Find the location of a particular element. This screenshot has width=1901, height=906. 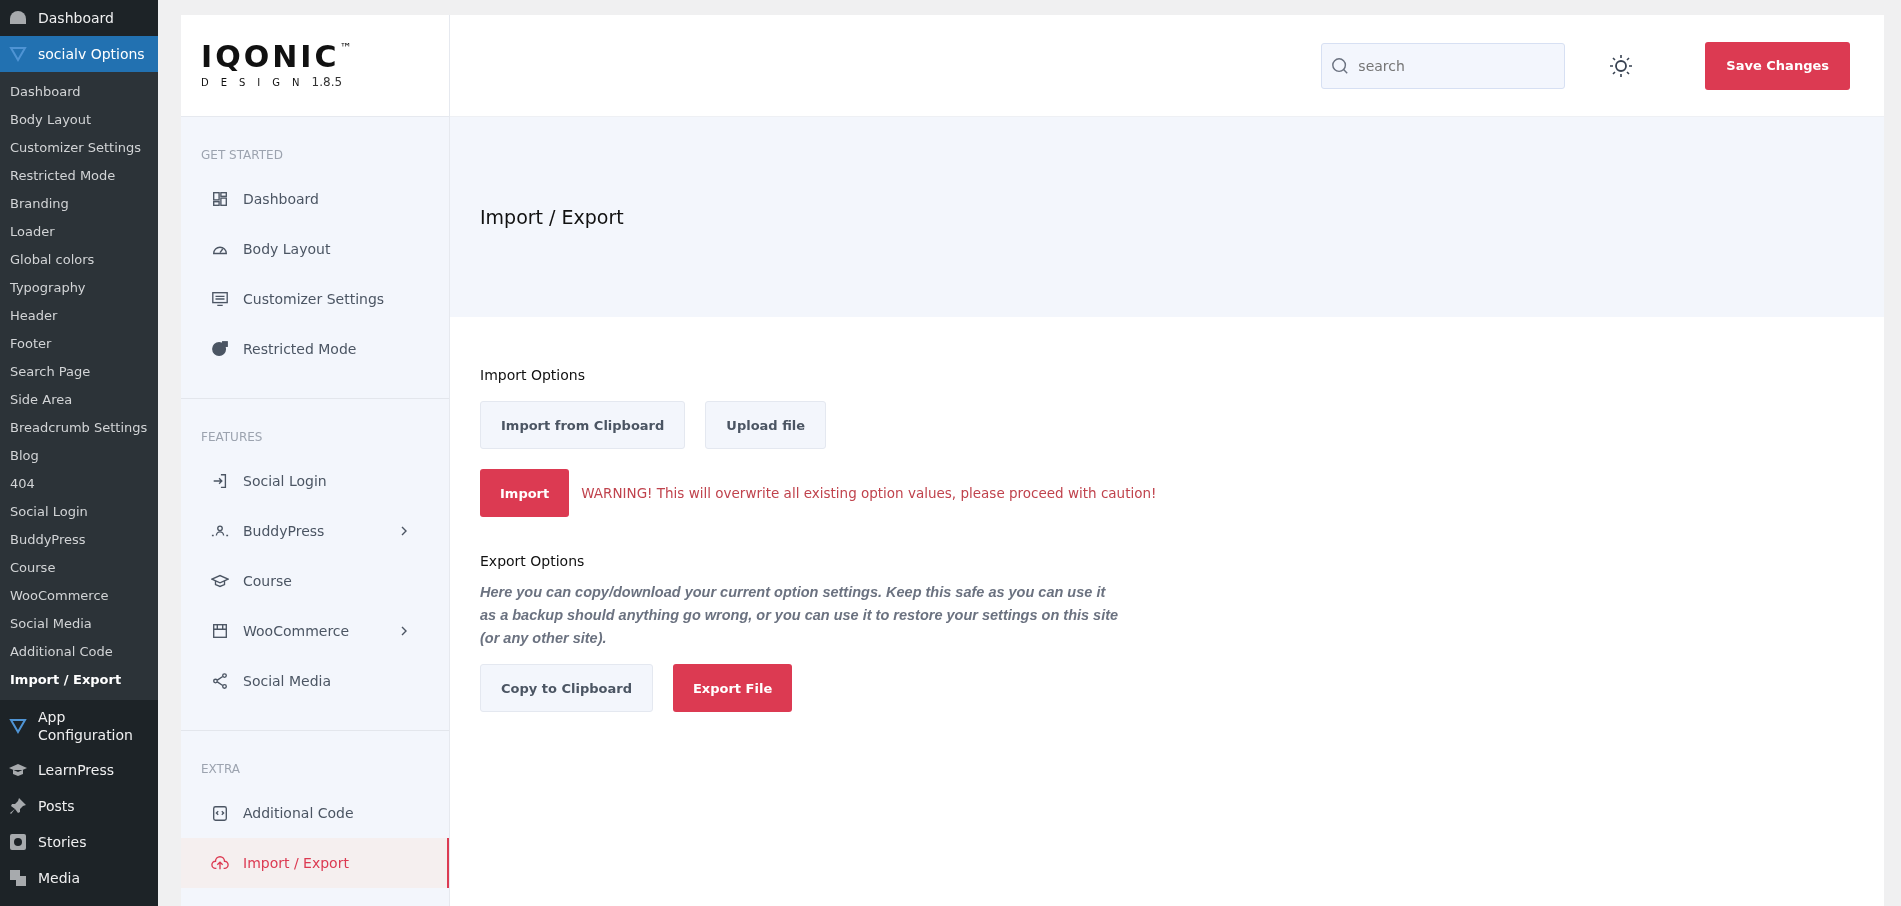

square-icon is located at coordinates (18, 842).